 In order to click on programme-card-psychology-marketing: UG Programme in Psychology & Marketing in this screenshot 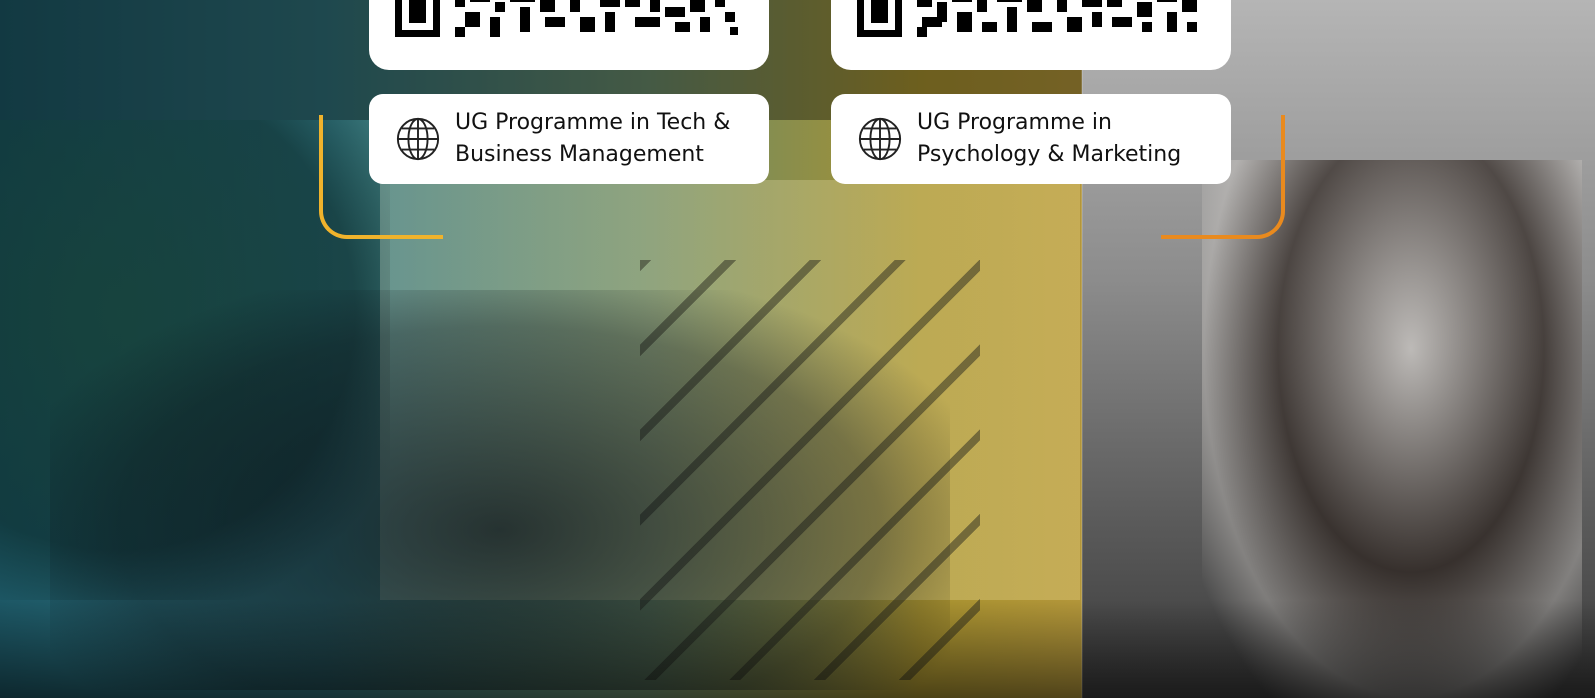, I will do `click(1031, 139)`.